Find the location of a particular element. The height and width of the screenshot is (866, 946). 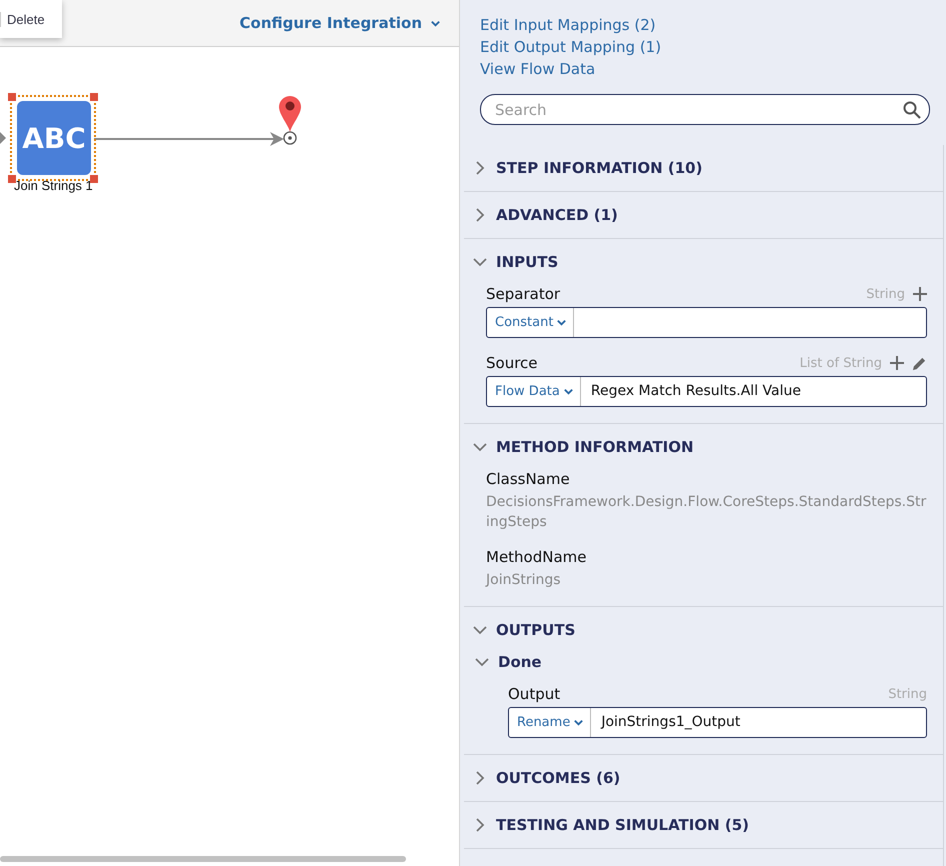

type-label: List of String is located at coordinates (841, 363).